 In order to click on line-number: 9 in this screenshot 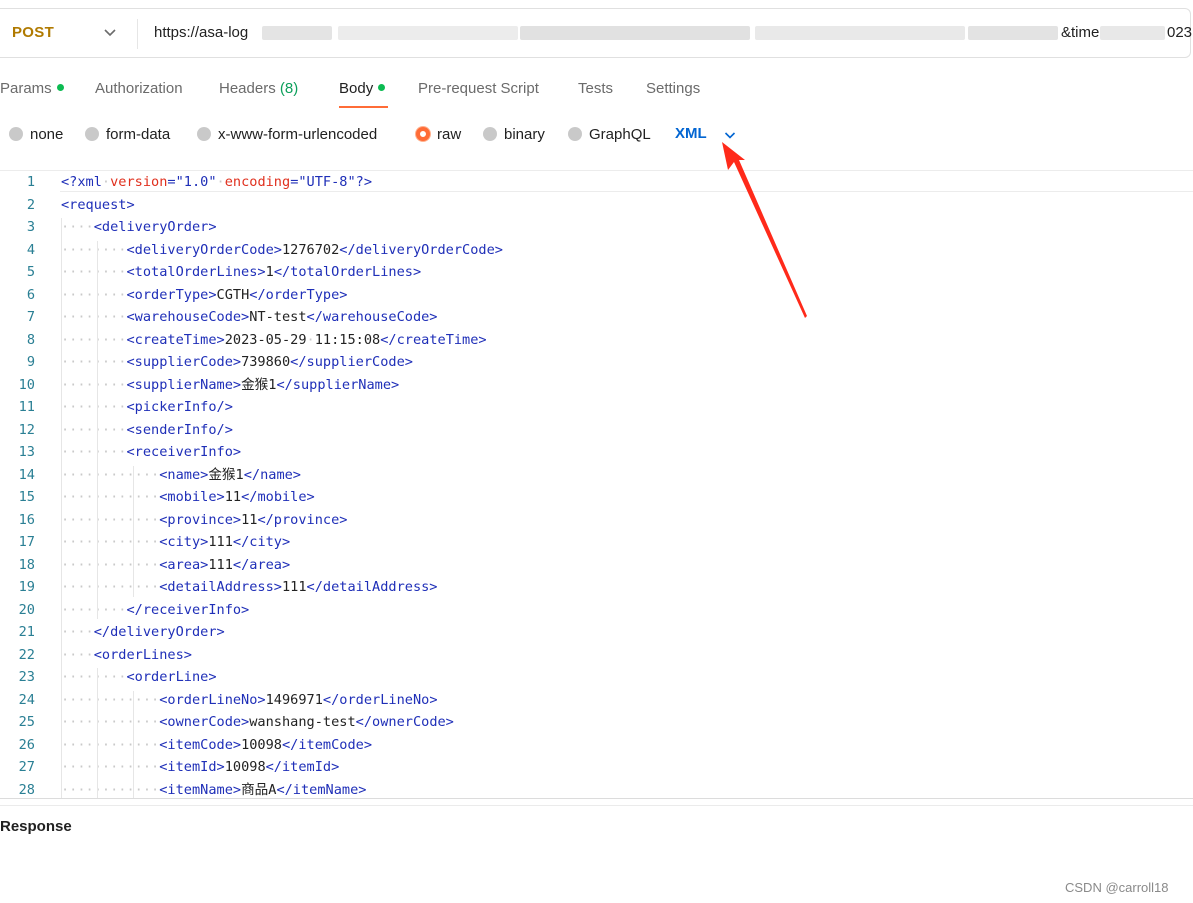, I will do `click(30, 362)`.